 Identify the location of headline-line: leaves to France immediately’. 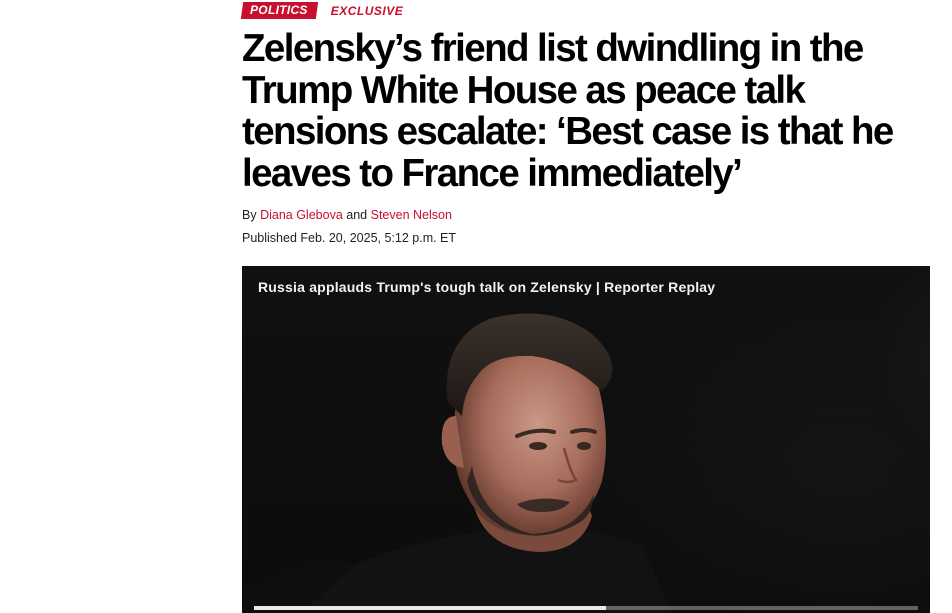
(492, 173).